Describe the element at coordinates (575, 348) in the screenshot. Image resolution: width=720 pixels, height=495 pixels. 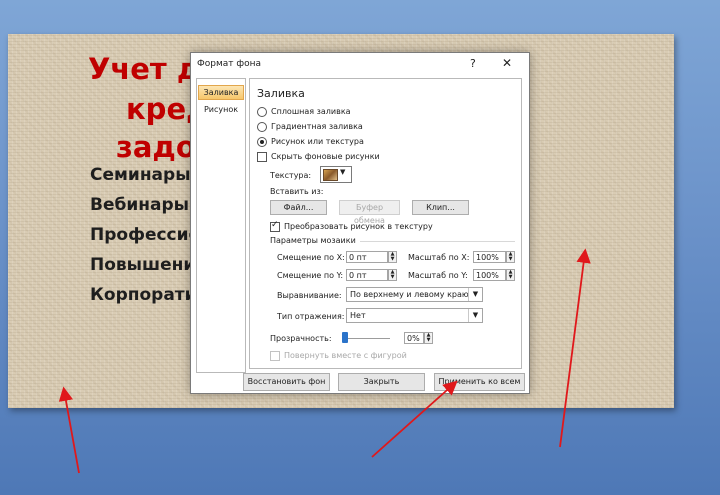
I see `arrow-slide-right` at that location.